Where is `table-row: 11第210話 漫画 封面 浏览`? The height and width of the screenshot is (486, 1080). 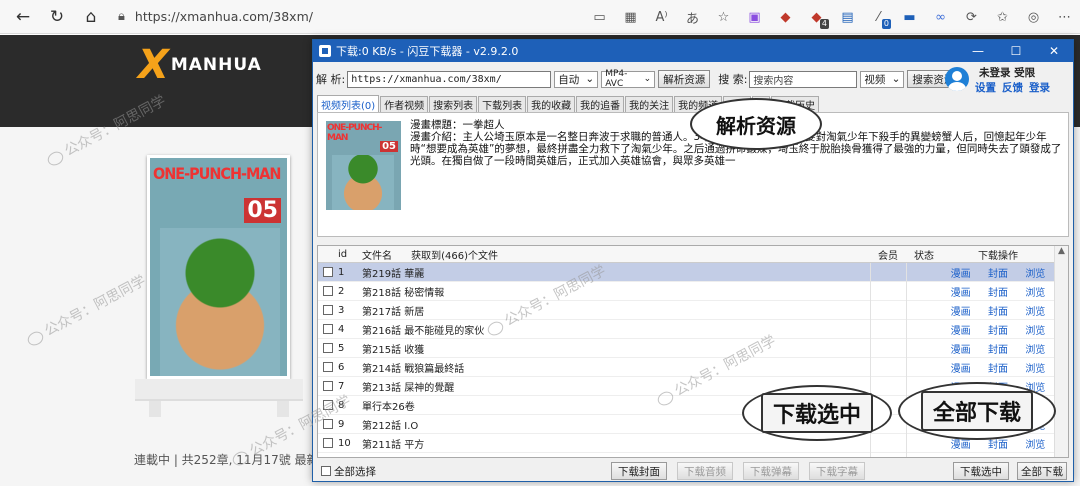
table-row: 11第210話 漫画 封面 浏览 is located at coordinates (693, 455).